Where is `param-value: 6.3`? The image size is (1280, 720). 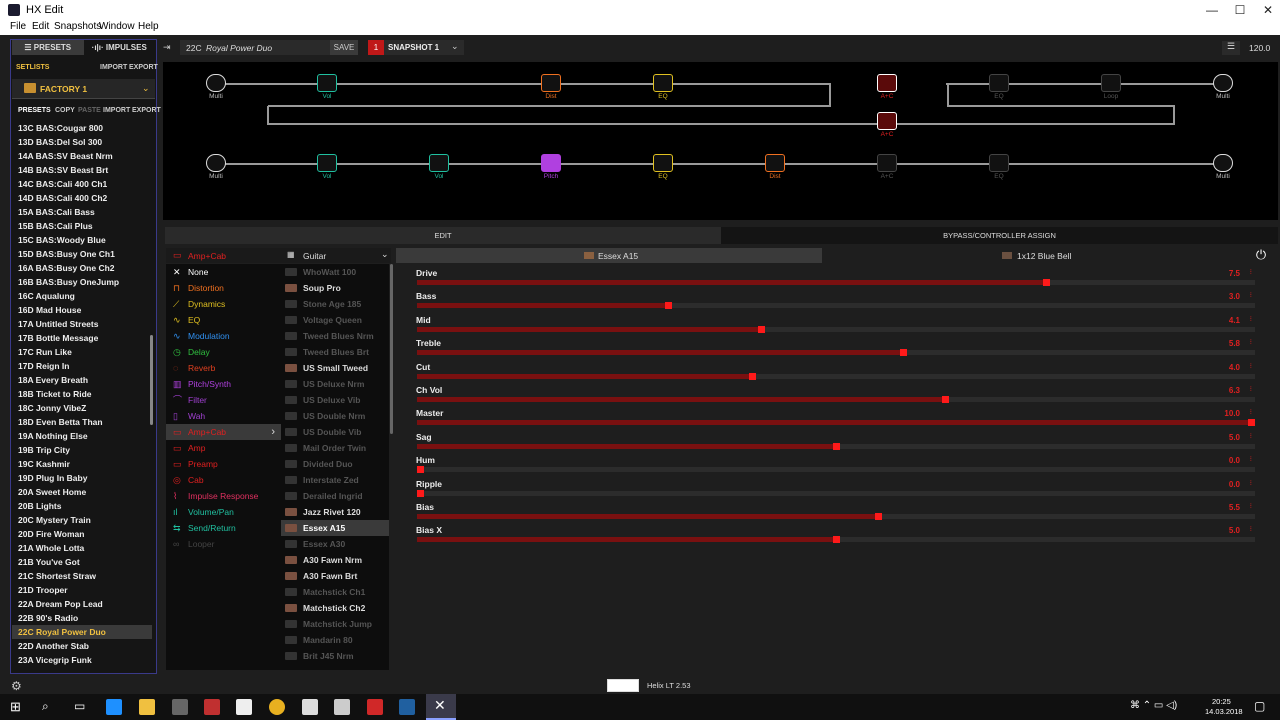
param-value: 6.3 is located at coordinates (1234, 390).